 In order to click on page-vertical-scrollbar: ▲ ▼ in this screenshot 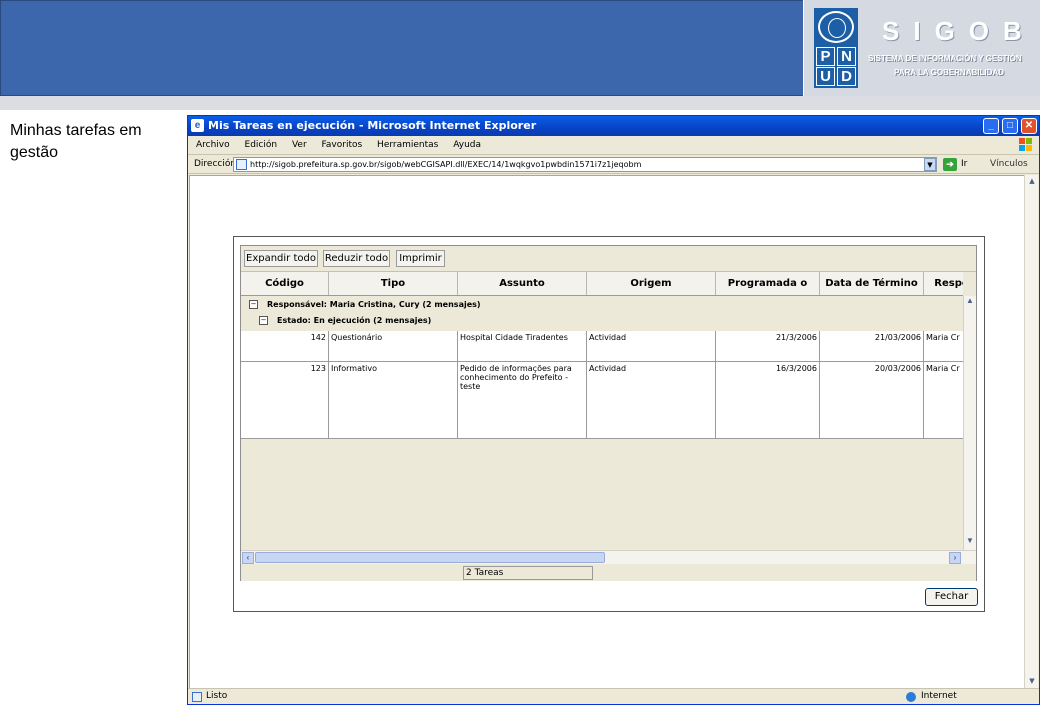, I will do `click(1031, 432)`.